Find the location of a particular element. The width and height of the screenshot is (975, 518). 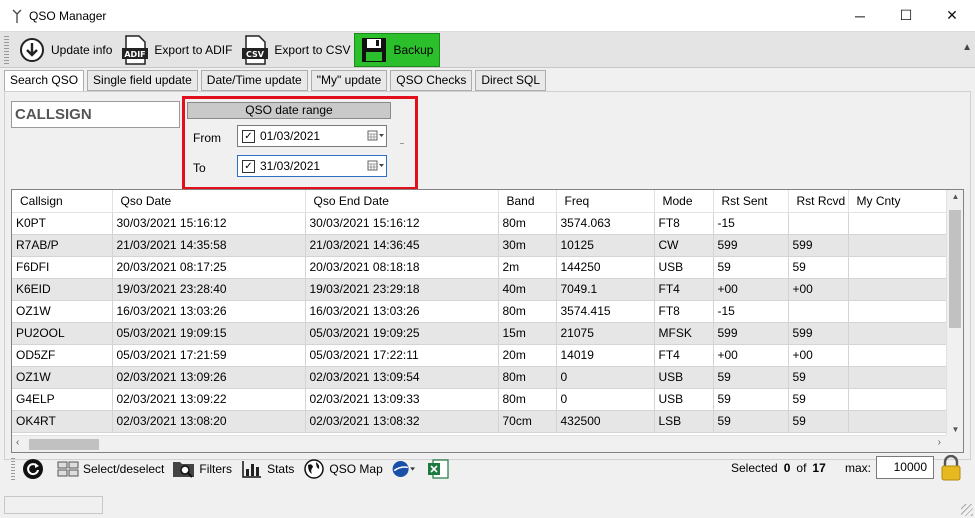

cell-qso-end-date: 02/03/2021 13:09:33 is located at coordinates (402, 399).